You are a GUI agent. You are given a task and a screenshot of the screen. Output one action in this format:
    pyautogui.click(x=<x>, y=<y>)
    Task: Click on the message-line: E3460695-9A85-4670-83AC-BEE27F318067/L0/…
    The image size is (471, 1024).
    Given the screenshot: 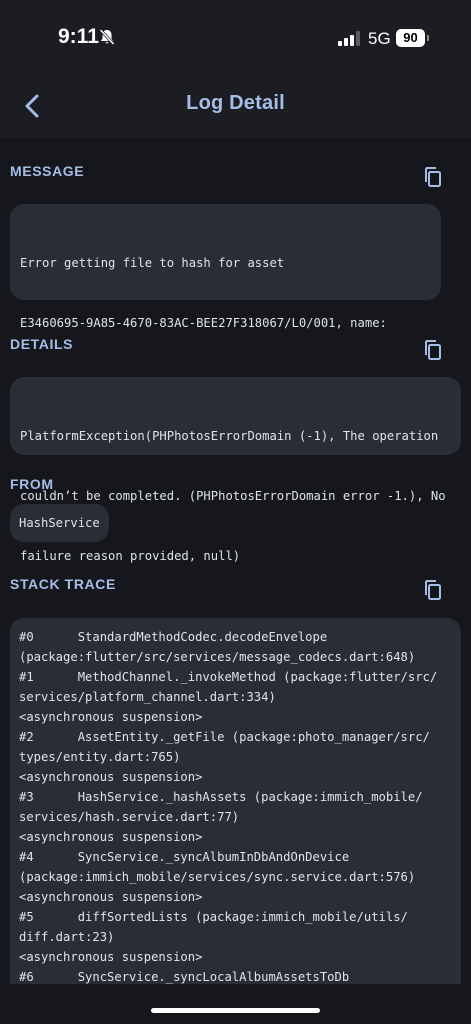 What is the action you would take?
    pyautogui.click(x=203, y=323)
    